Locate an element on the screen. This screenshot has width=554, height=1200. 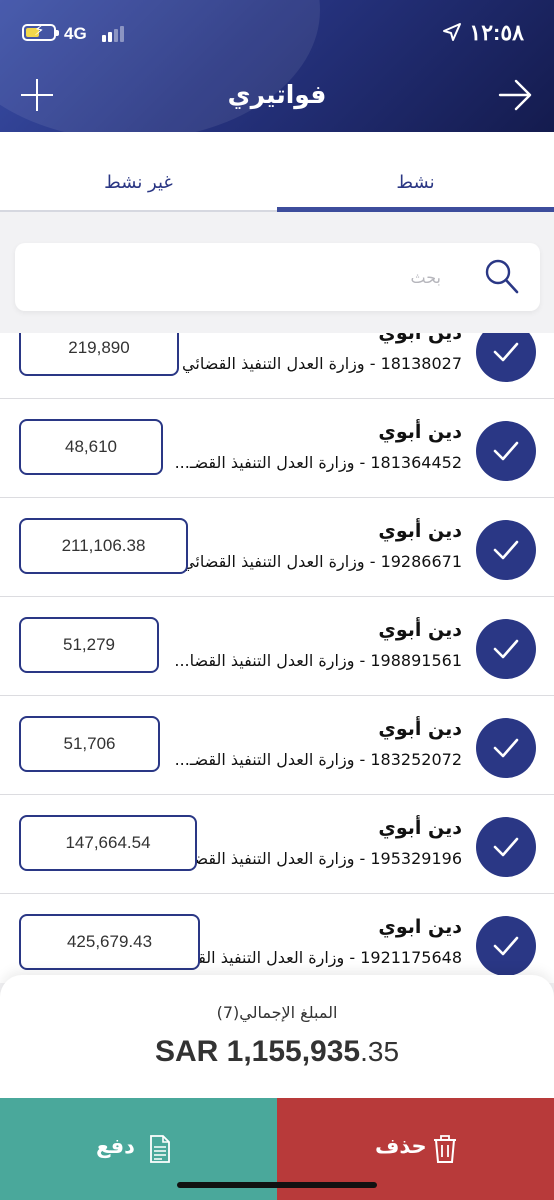
tab-active-label: نشط is located at coordinates (415, 182).